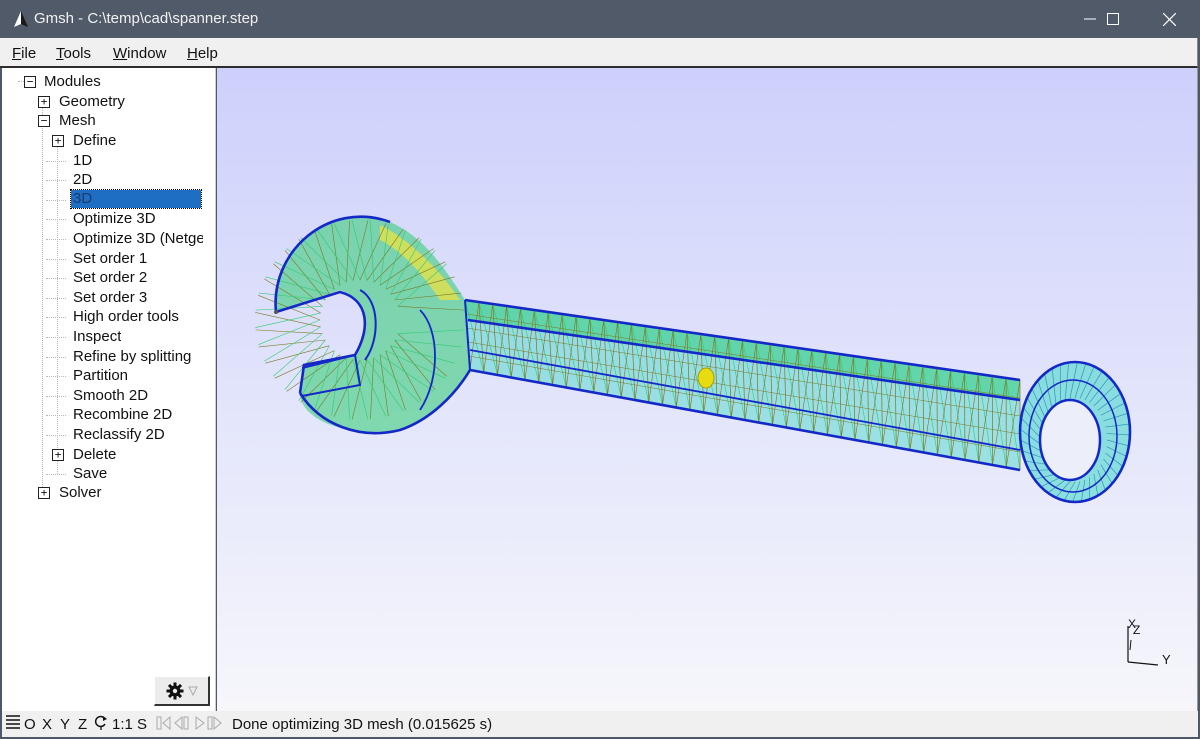 Image resolution: width=1200 pixels, height=739 pixels. What do you see at coordinates (122, 724) in the screenshot?
I see `scale-1-1-button: 1:1` at bounding box center [122, 724].